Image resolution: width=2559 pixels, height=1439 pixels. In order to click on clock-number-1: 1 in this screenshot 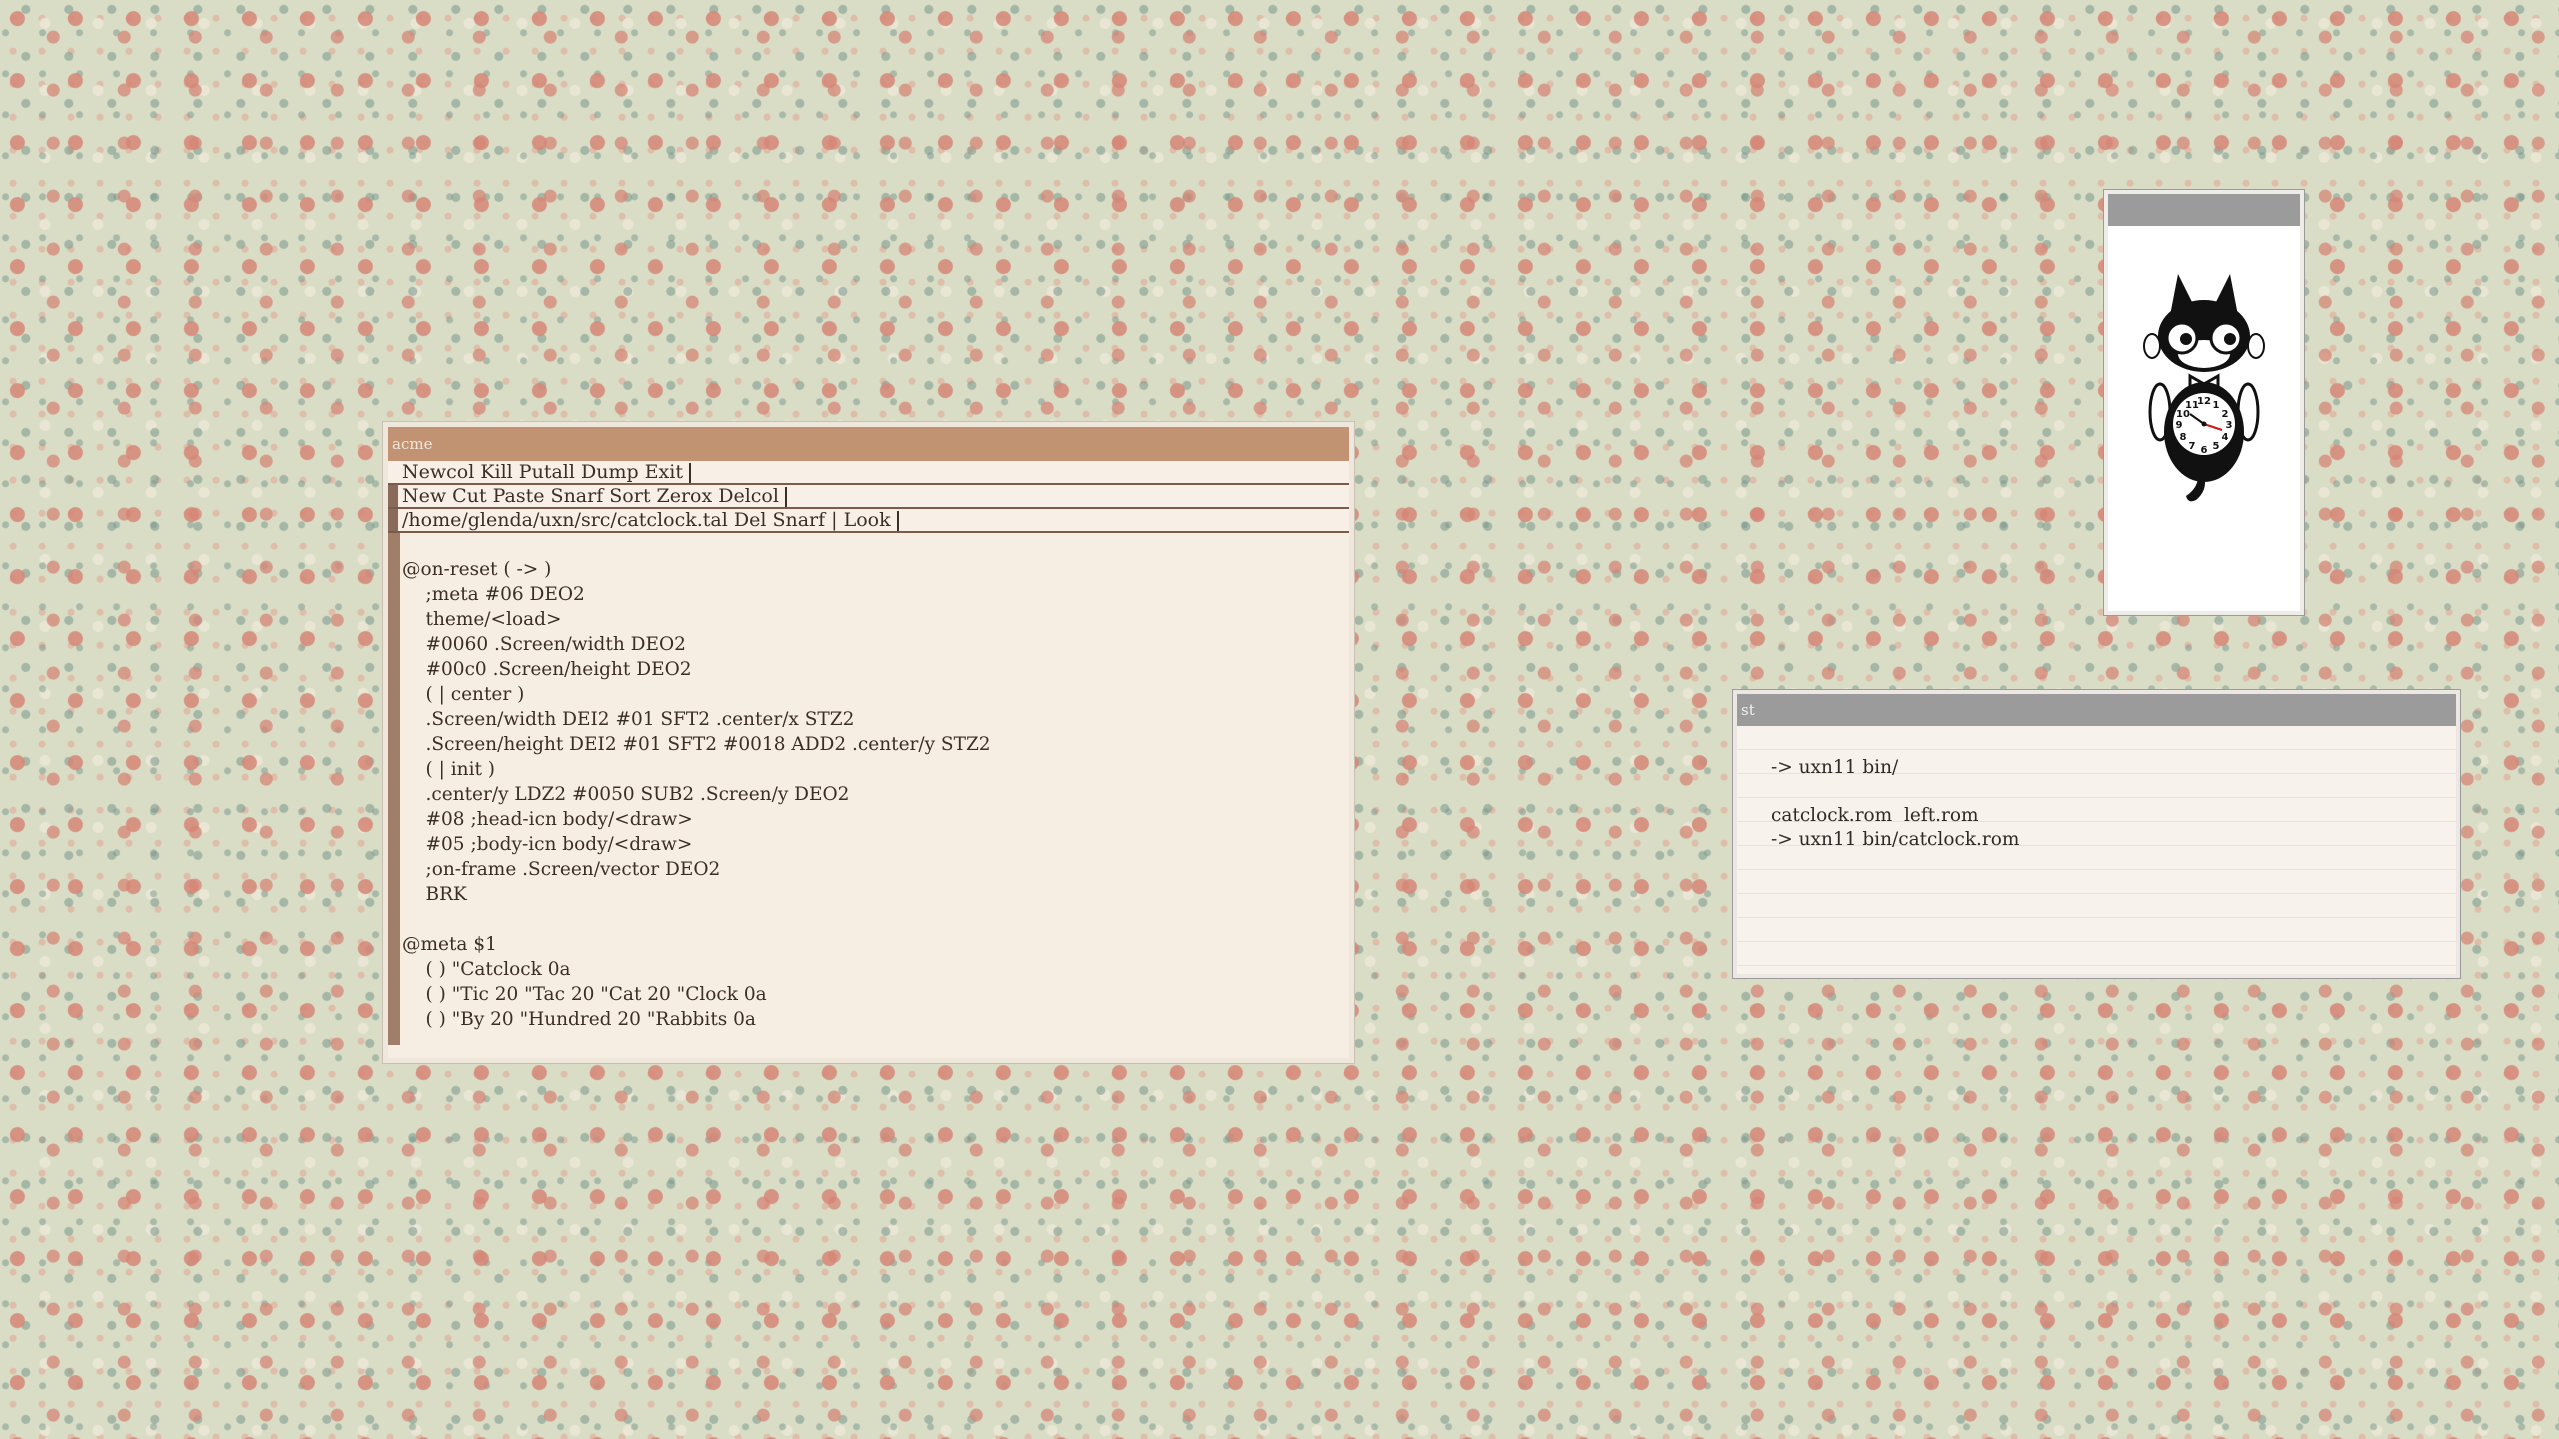, I will do `click(2216, 405)`.